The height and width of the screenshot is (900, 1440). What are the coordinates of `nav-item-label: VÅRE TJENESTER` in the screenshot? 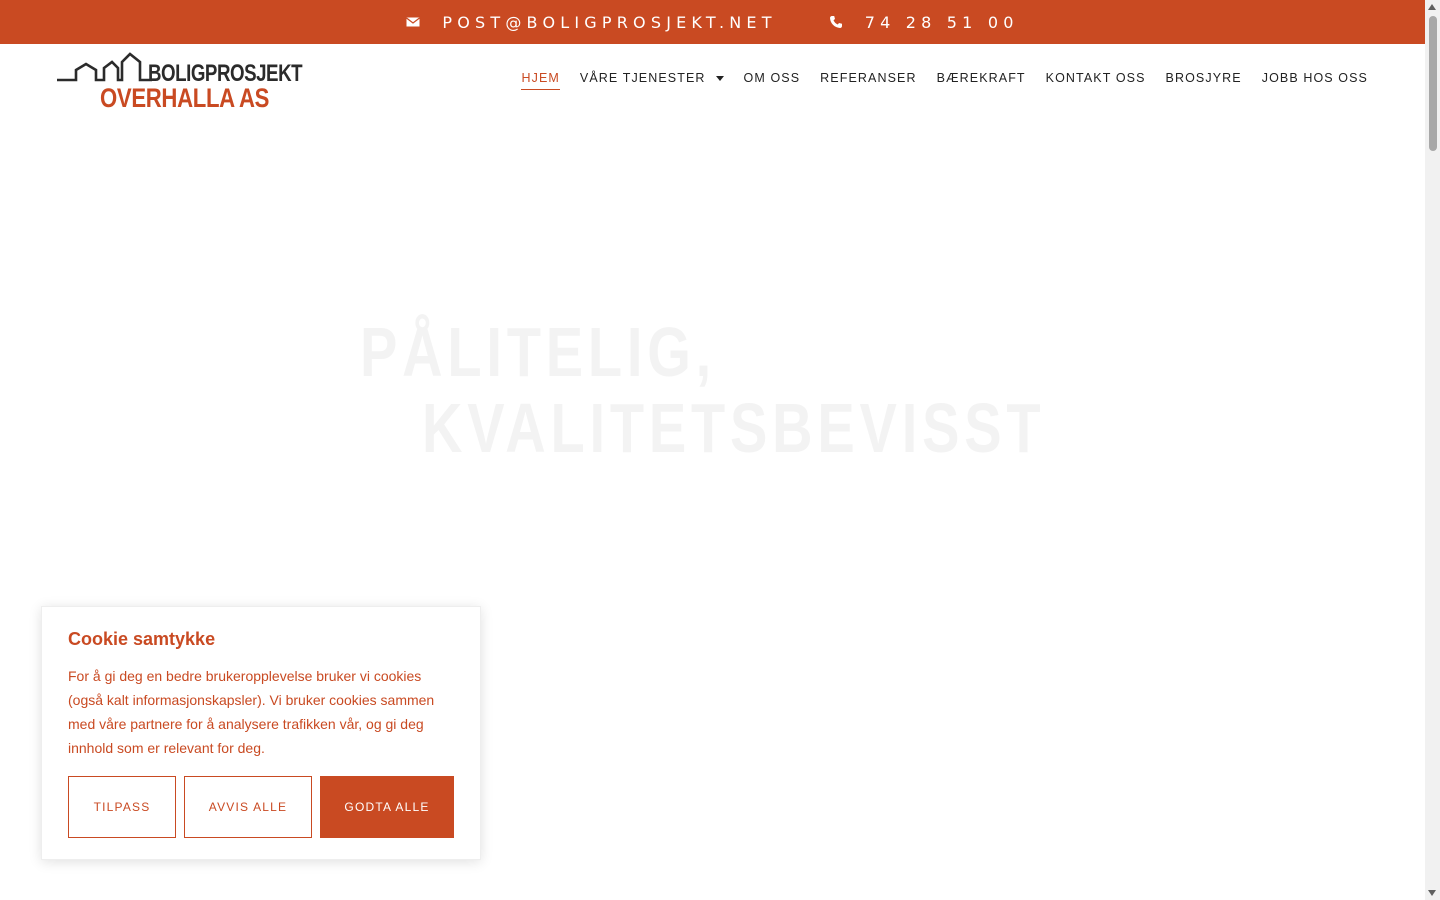 It's located at (642, 78).